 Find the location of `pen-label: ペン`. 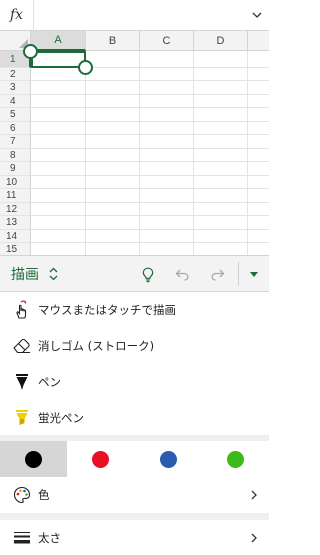

pen-label: ペン is located at coordinates (49, 382).